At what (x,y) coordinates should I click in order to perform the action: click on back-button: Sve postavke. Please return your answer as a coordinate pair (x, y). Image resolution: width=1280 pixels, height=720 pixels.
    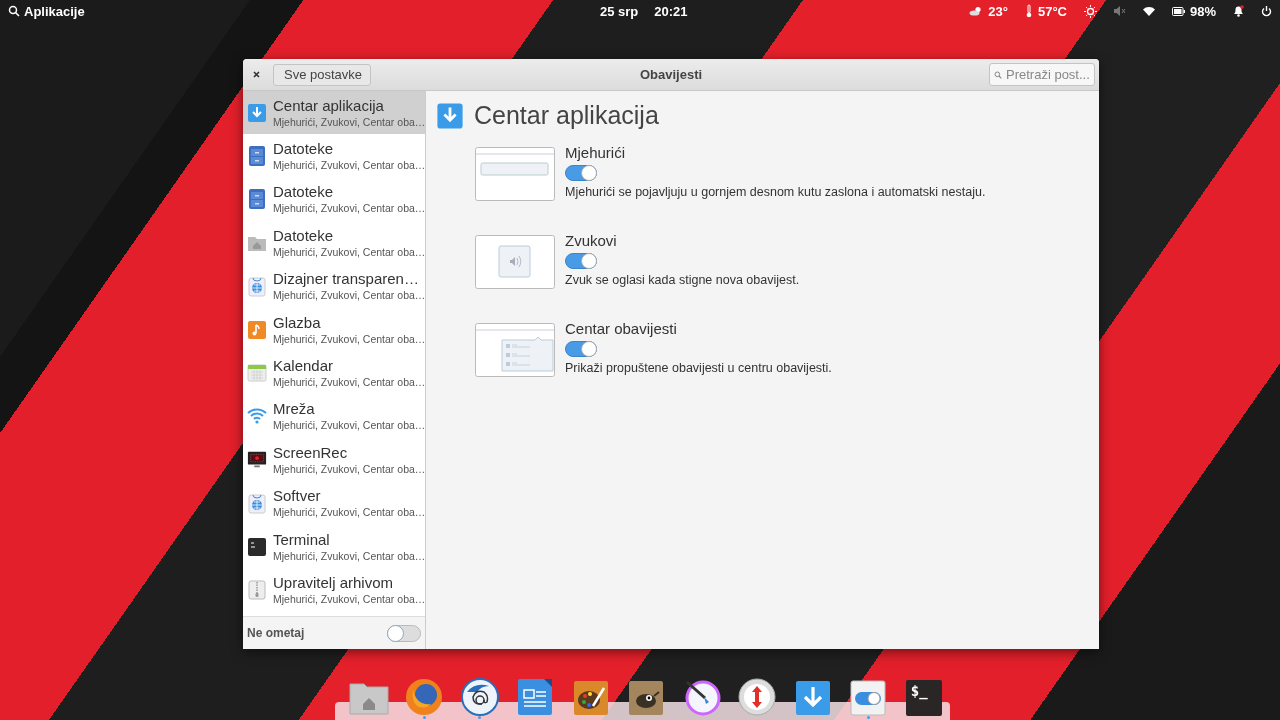
    Looking at the image, I should click on (322, 74).